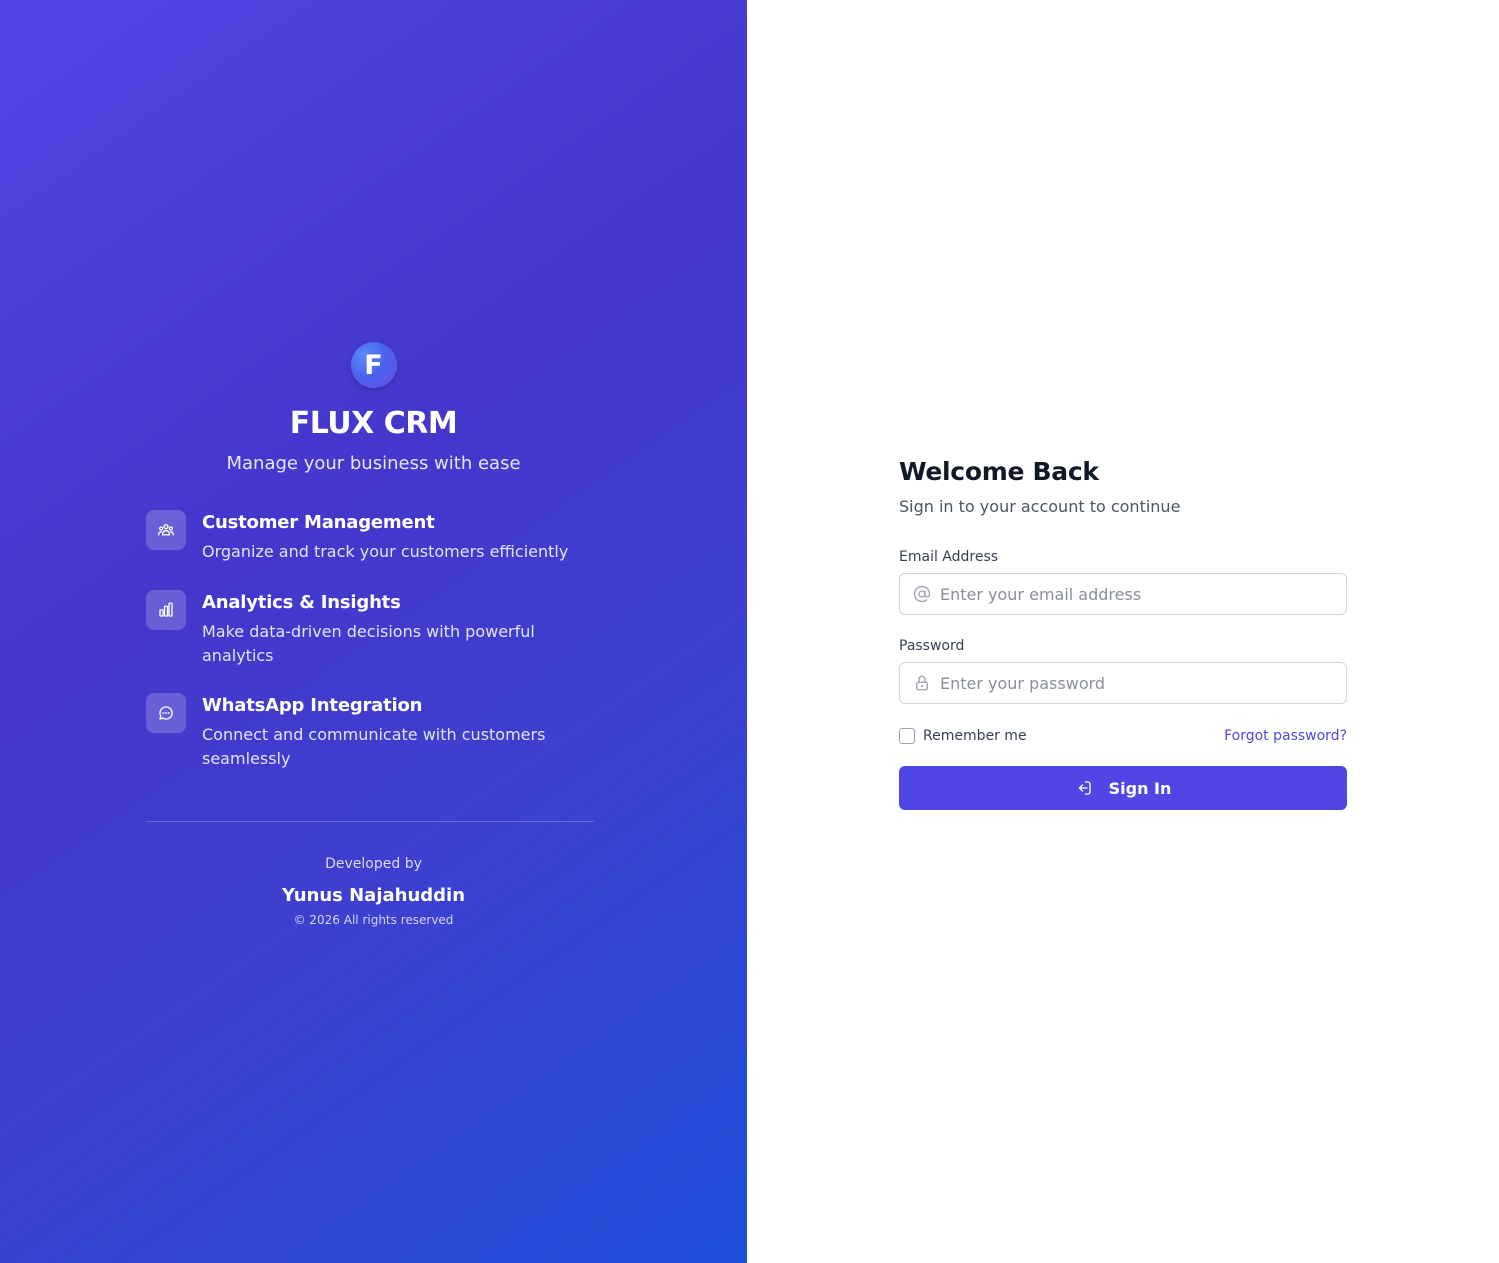 The height and width of the screenshot is (1263, 1499). What do you see at coordinates (1140, 788) in the screenshot?
I see `sign-in-label: Sign In` at bounding box center [1140, 788].